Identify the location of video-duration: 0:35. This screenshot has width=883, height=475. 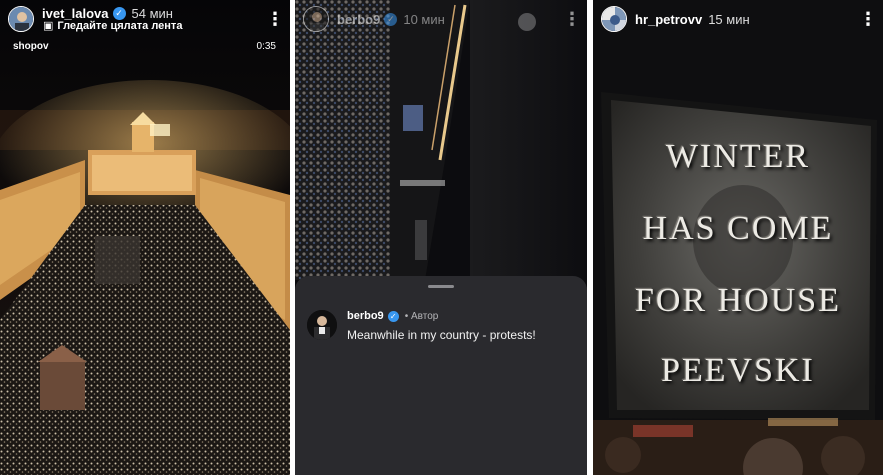
(266, 46).